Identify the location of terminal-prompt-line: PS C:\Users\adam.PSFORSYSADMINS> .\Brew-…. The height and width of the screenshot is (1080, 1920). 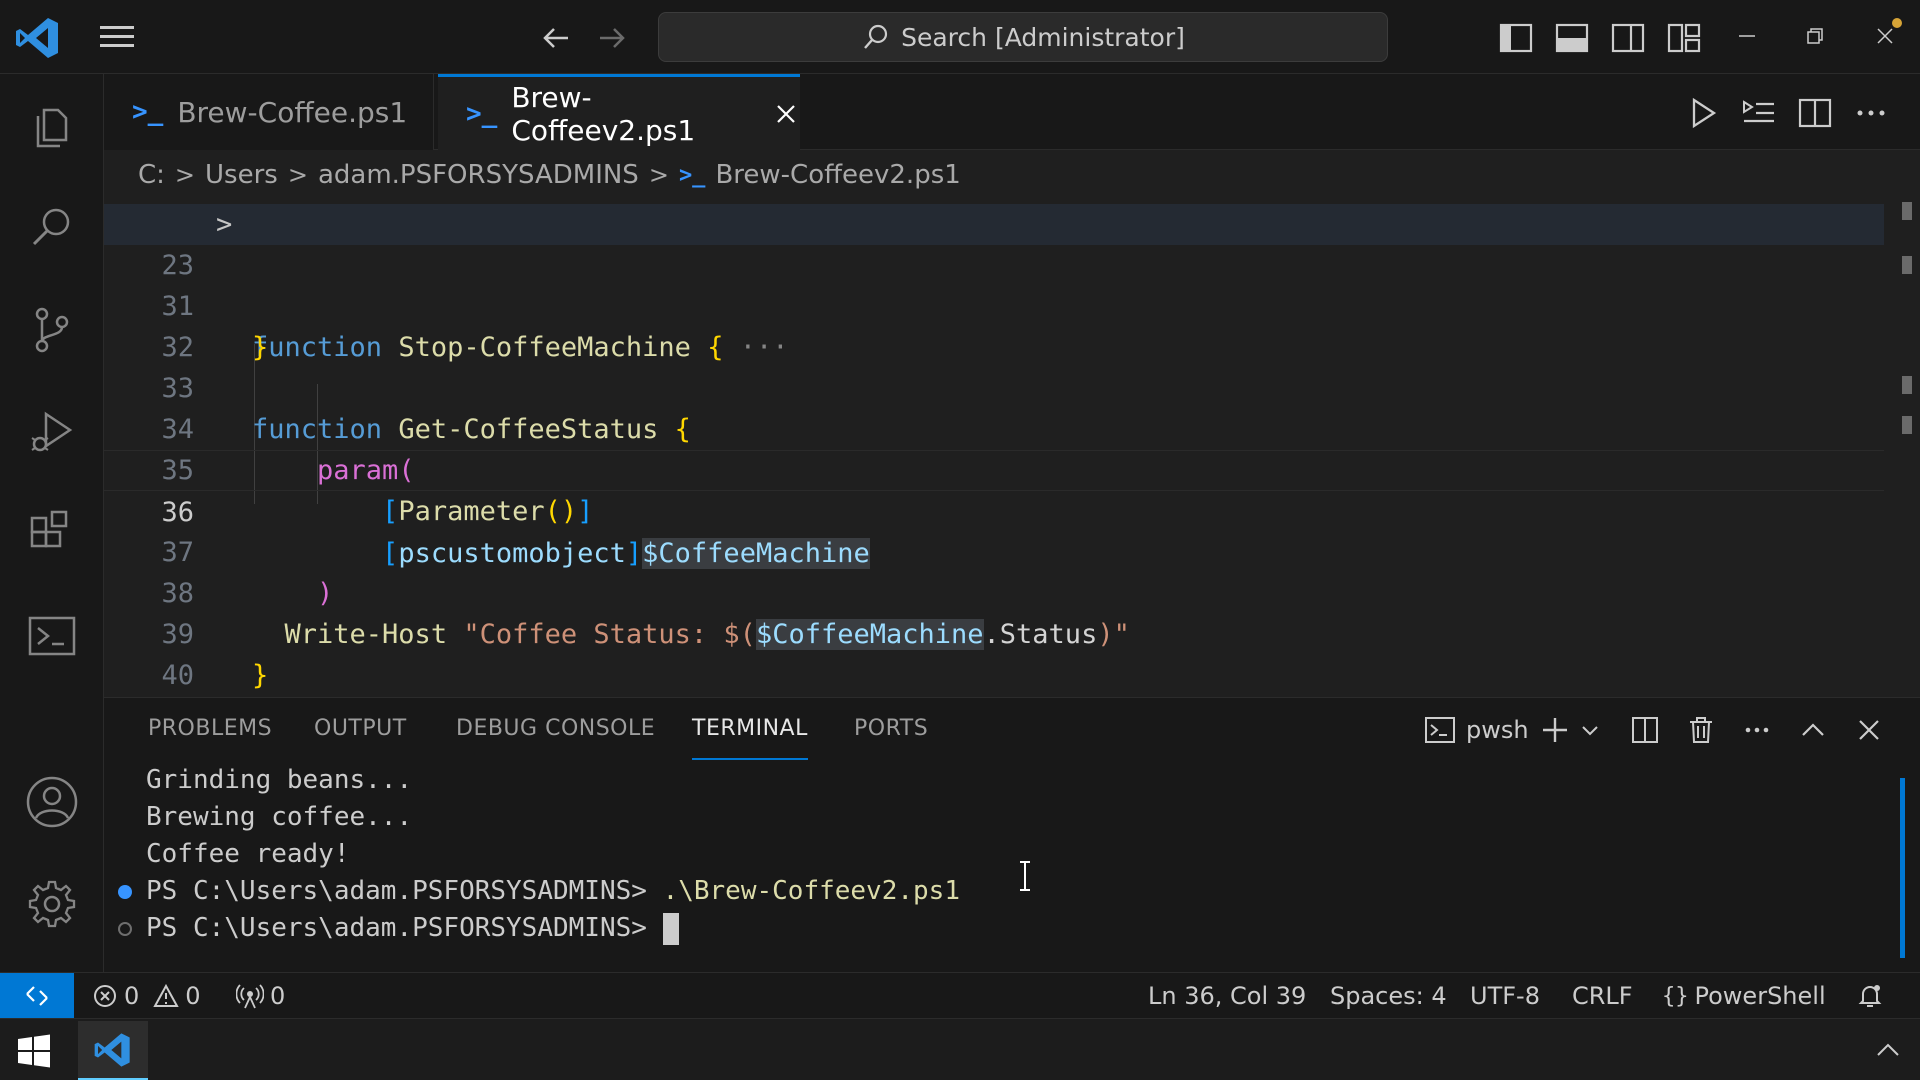
(553, 891).